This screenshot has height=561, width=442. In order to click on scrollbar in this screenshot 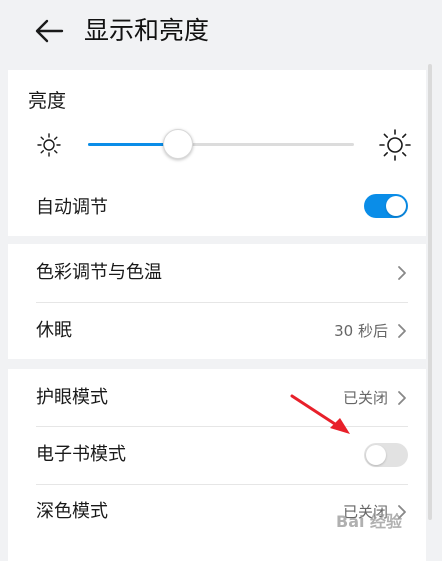, I will do `click(430, 292)`.